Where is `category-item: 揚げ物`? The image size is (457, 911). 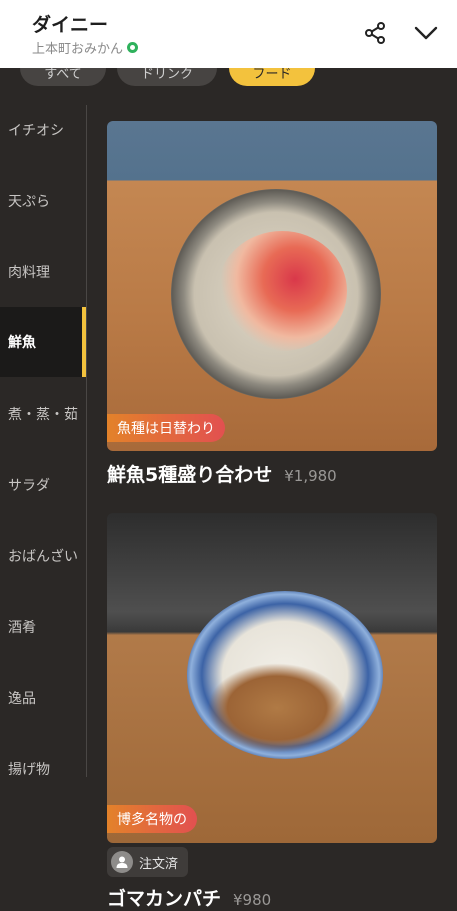
category-item: 揚げ物 is located at coordinates (43, 769).